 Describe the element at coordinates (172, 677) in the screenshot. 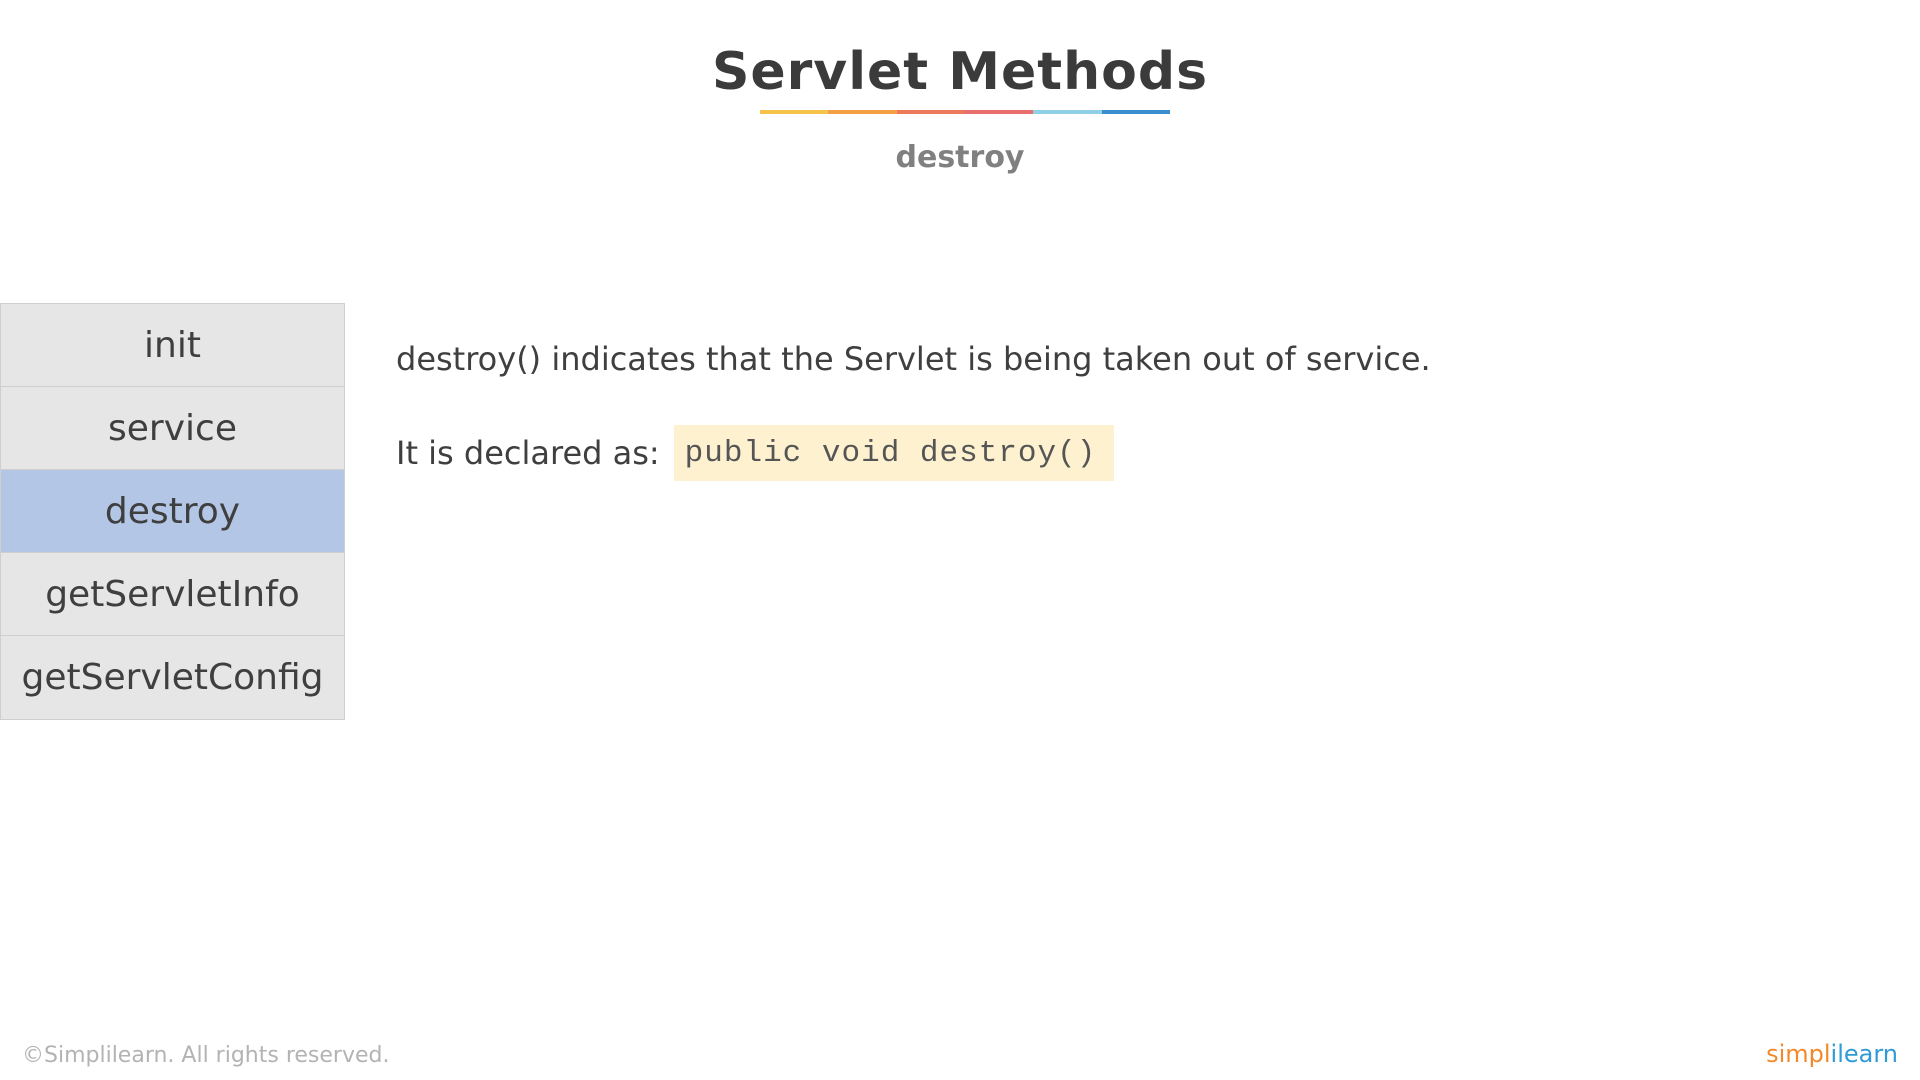

I see `menu-item-getservletconfig: getServletConfig` at that location.